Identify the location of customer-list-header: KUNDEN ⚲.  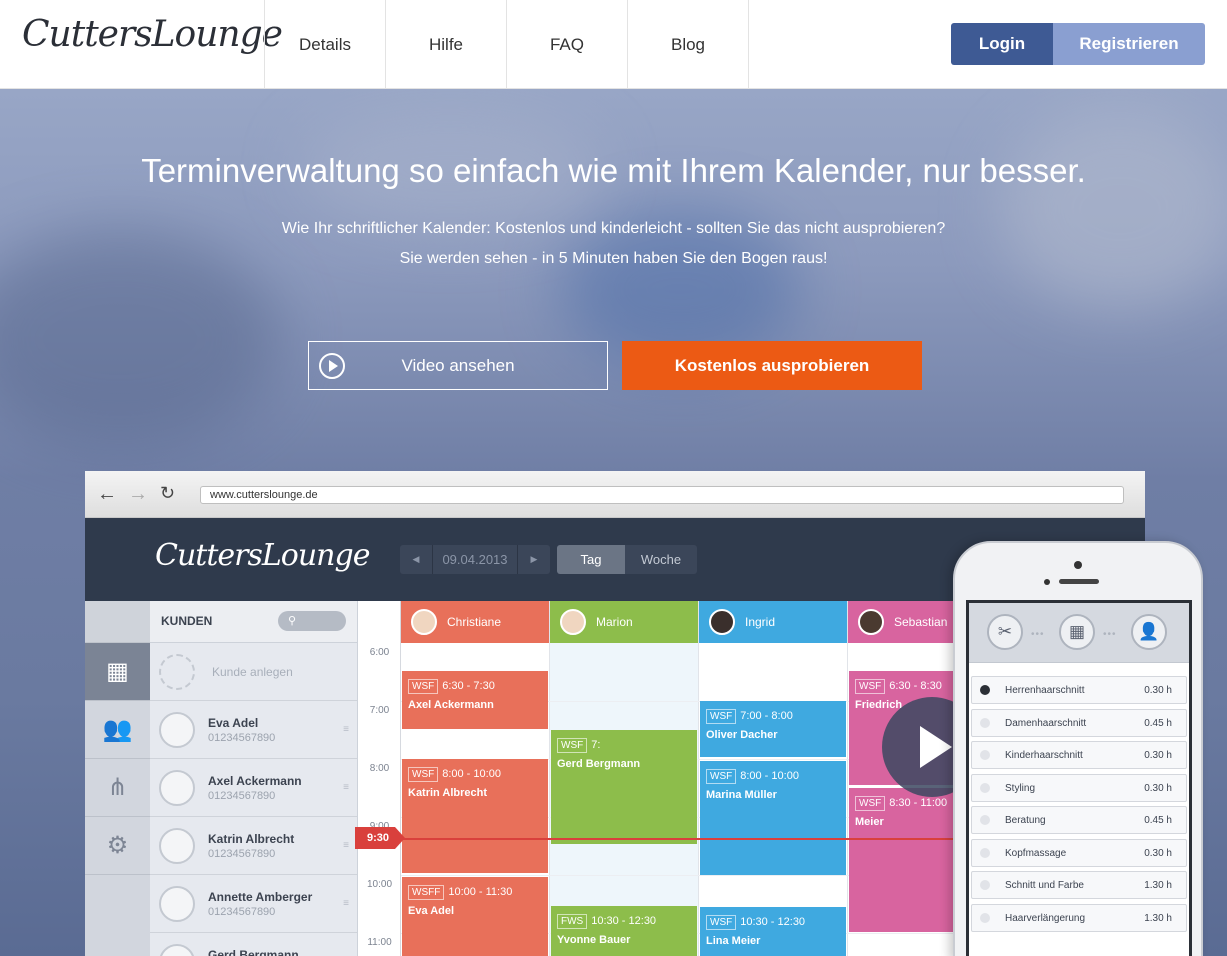
(253, 622).